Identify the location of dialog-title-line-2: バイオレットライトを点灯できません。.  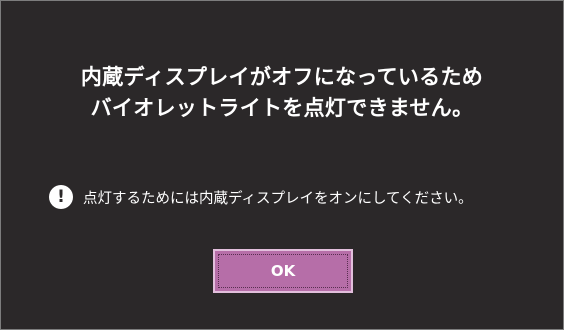
(282, 108).